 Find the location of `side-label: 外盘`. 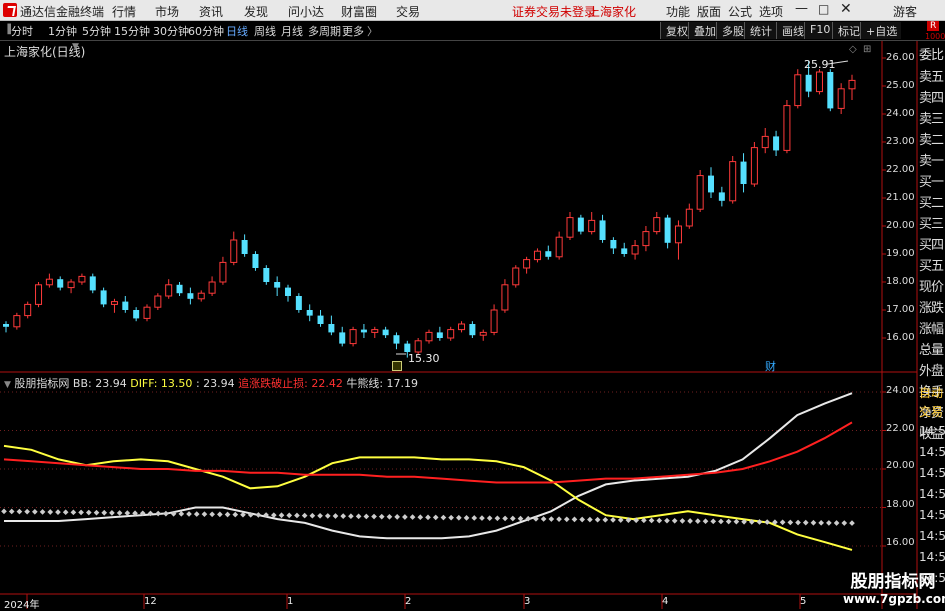

side-label: 外盘 is located at coordinates (932, 369).